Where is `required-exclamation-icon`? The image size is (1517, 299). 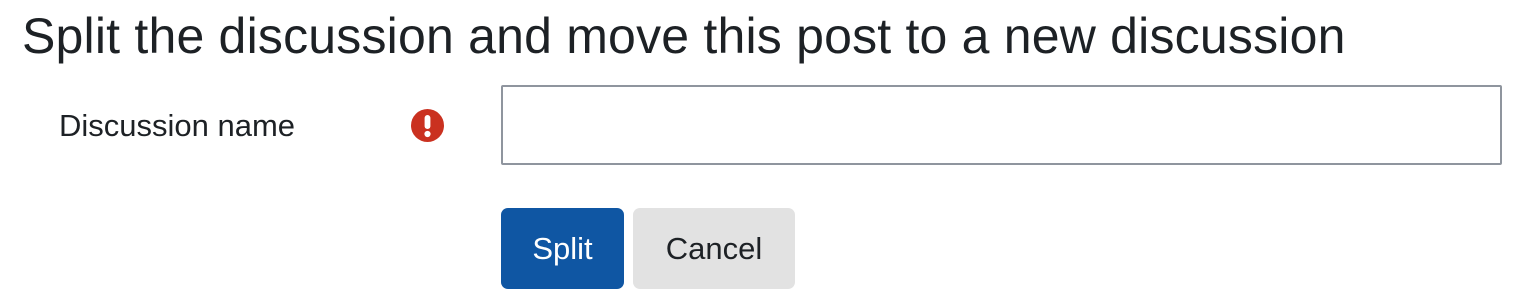
required-exclamation-icon is located at coordinates (427, 125).